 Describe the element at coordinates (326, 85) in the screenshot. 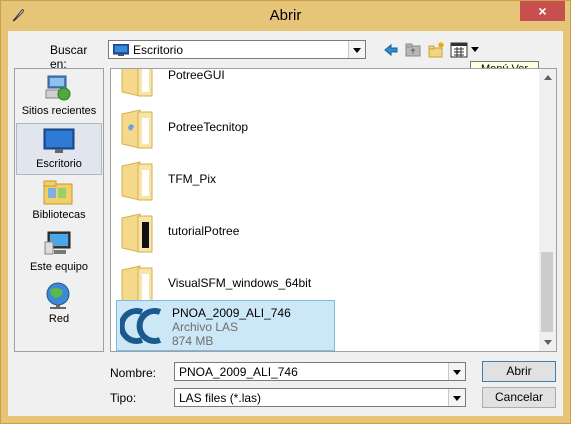

I see `list-item: PotreeGUI` at that location.